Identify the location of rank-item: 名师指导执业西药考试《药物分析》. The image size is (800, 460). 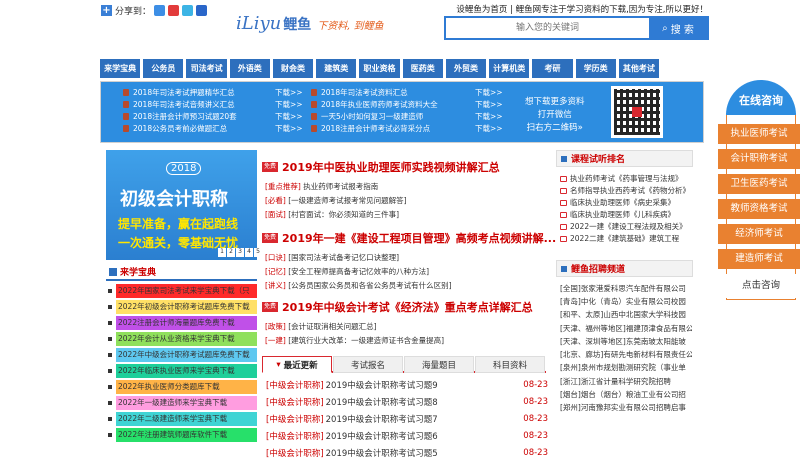
(626, 190).